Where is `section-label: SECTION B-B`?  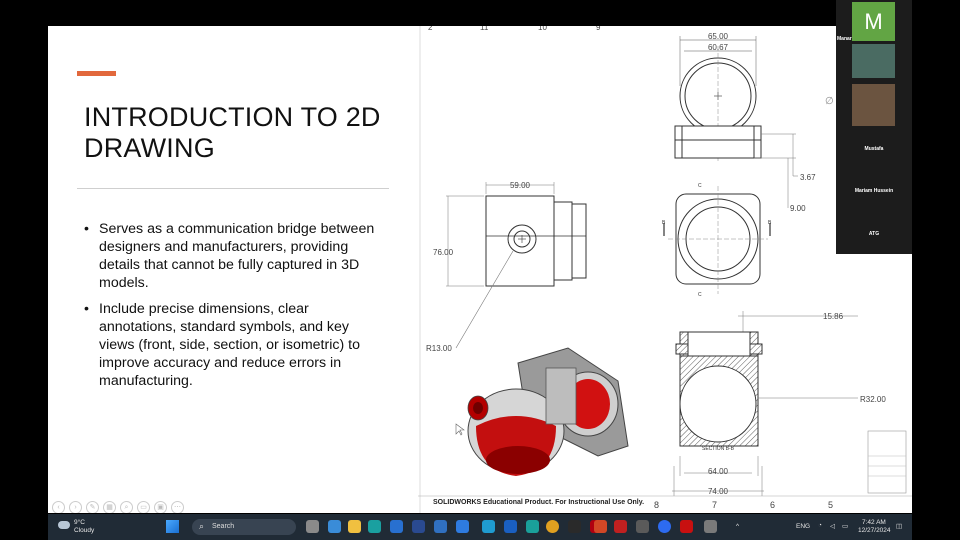 section-label: SECTION B-B is located at coordinates (718, 449).